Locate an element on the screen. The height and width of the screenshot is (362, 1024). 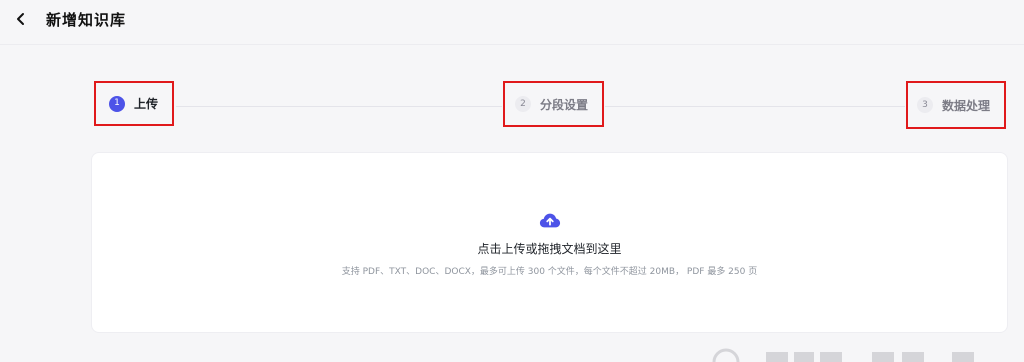
step-chunk-settings: 2 分段设置 is located at coordinates (553, 104).